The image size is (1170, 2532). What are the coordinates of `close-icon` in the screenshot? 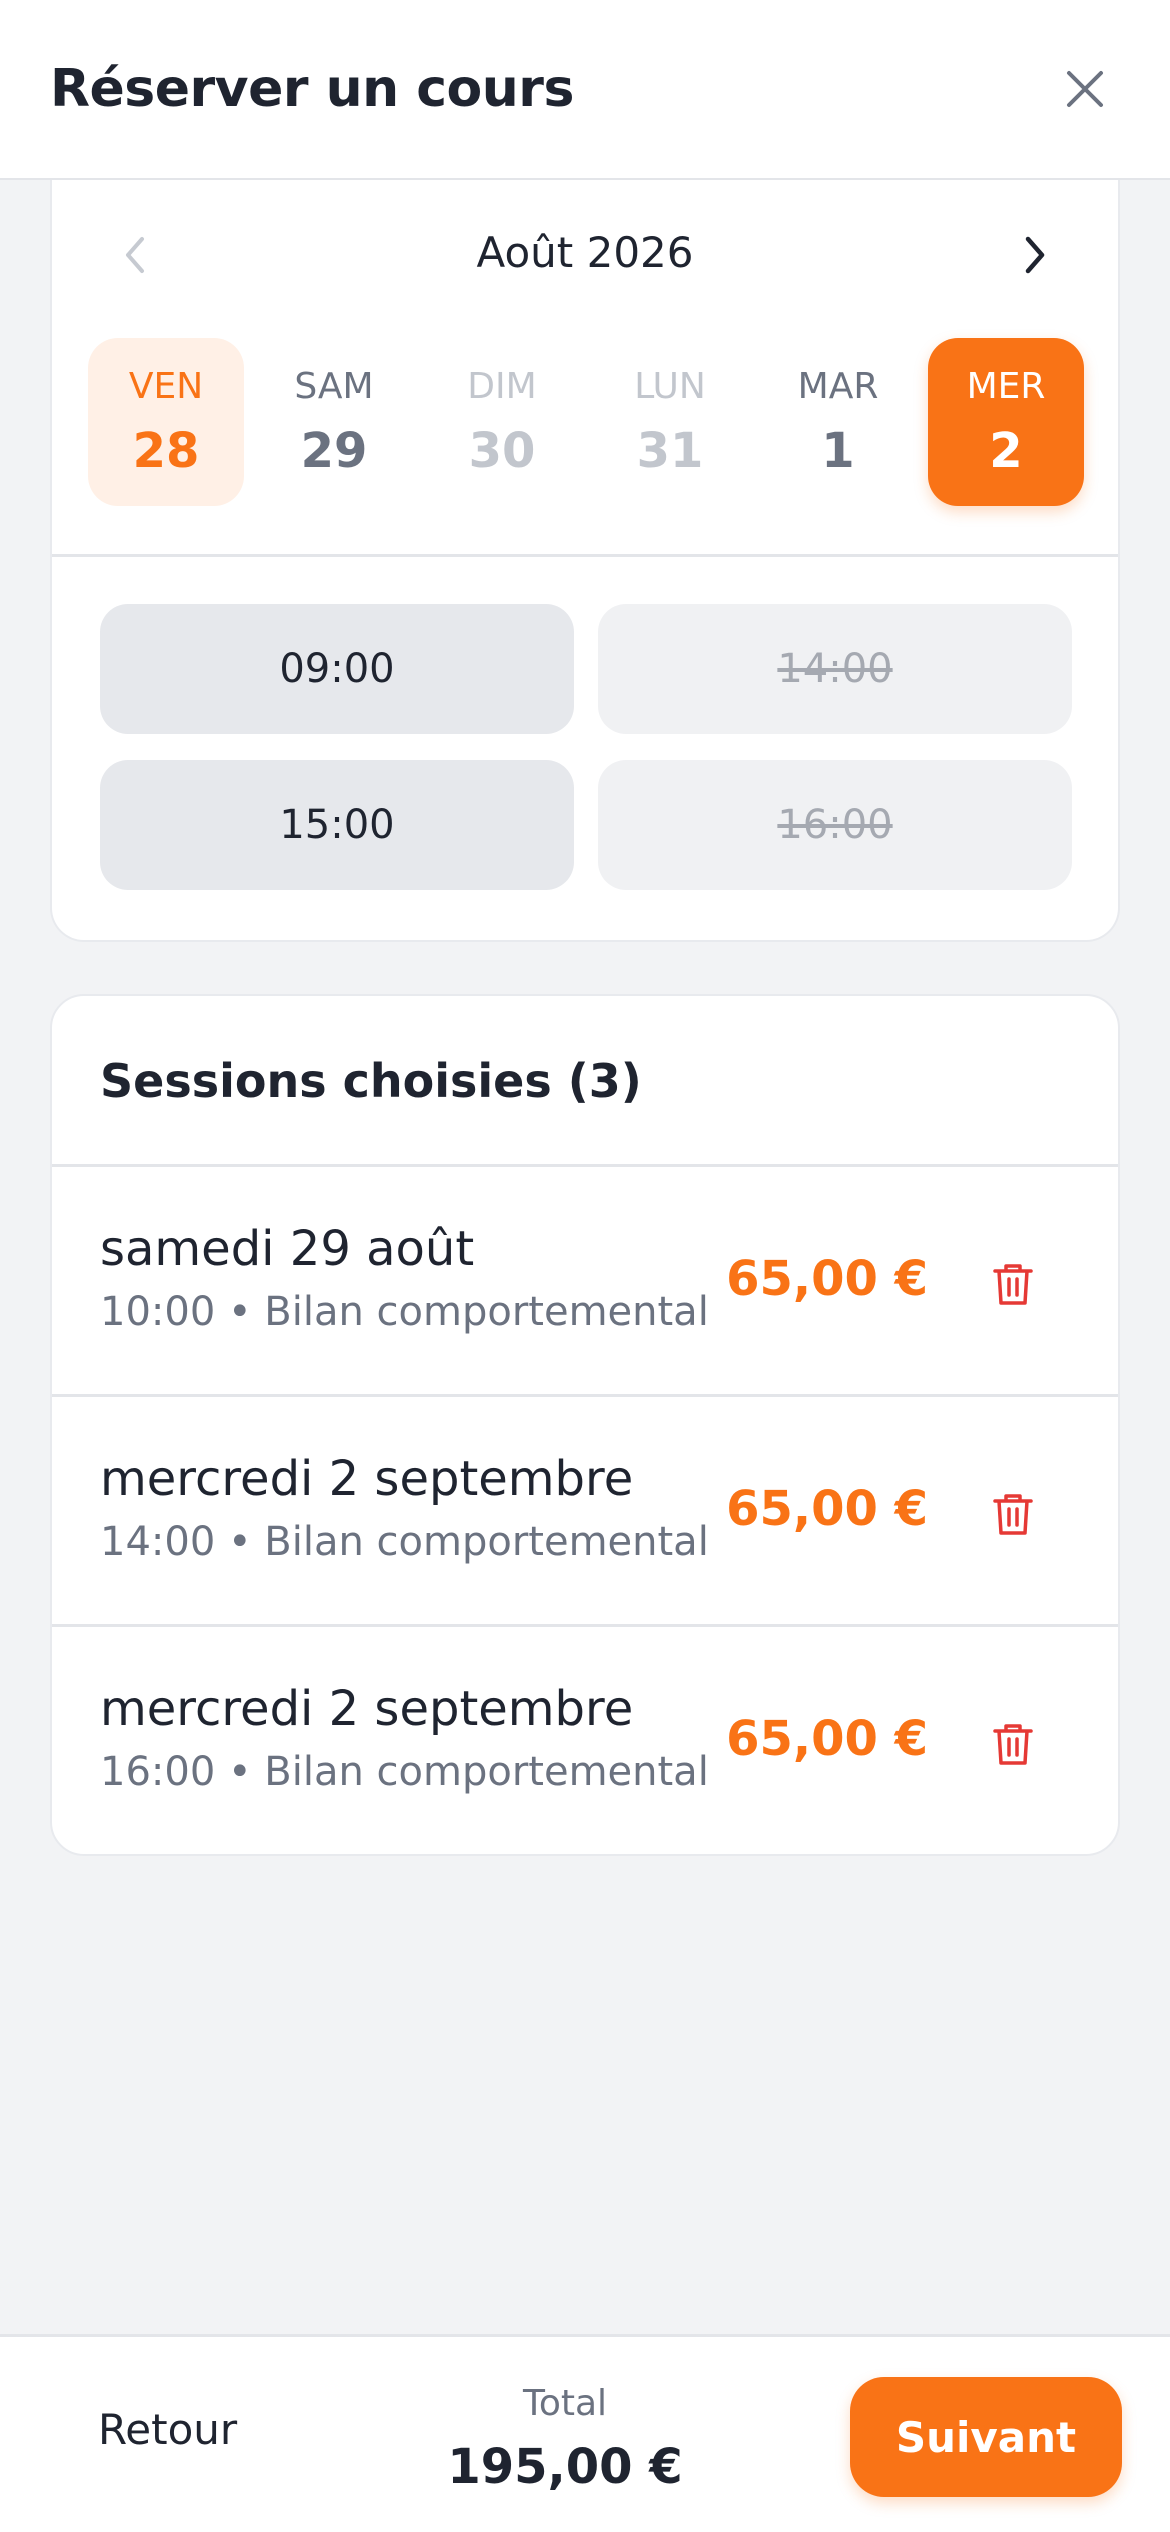 It's located at (1085, 89).